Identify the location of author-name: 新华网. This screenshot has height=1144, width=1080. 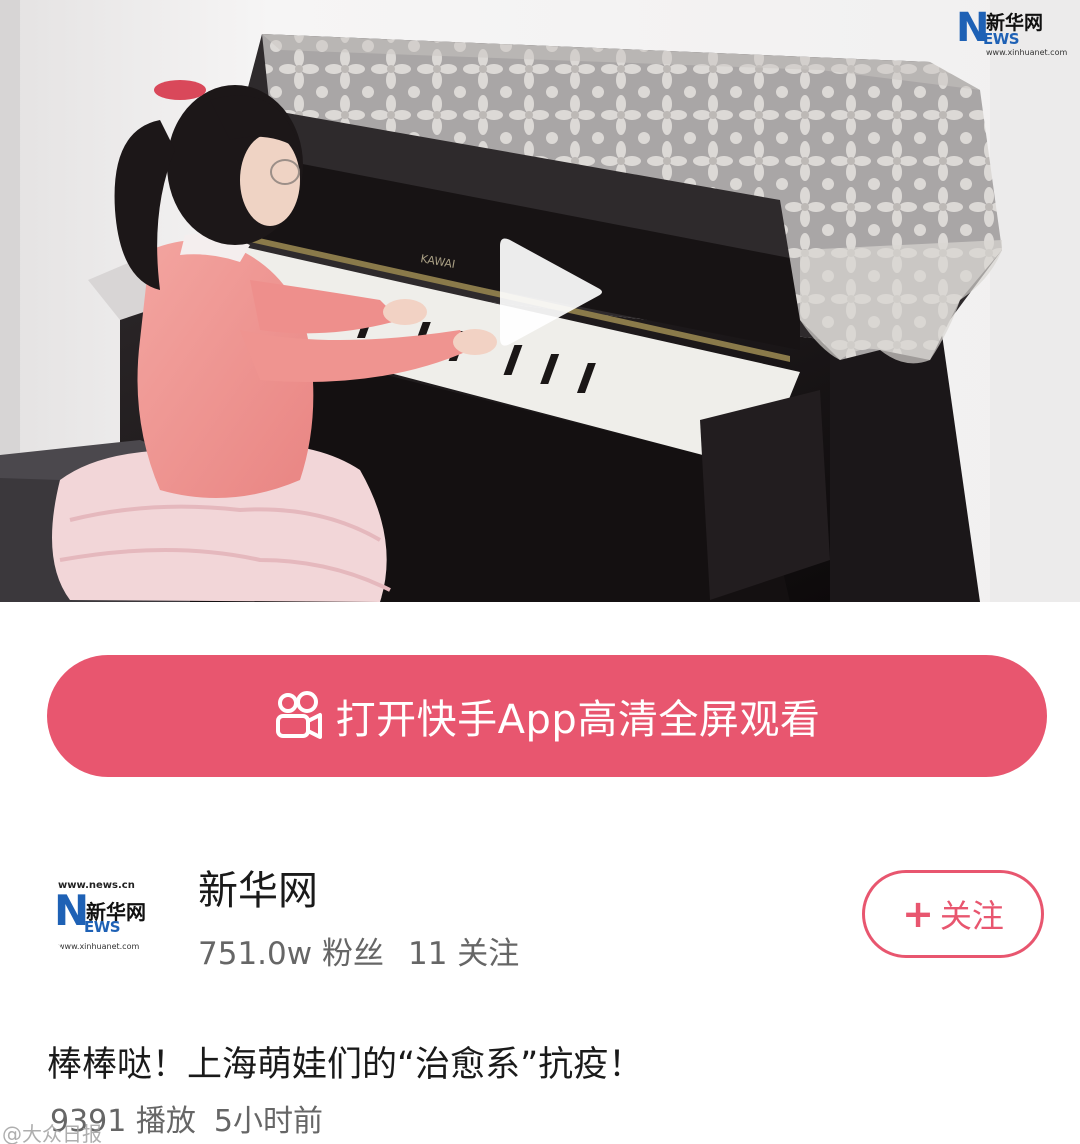
(258, 887).